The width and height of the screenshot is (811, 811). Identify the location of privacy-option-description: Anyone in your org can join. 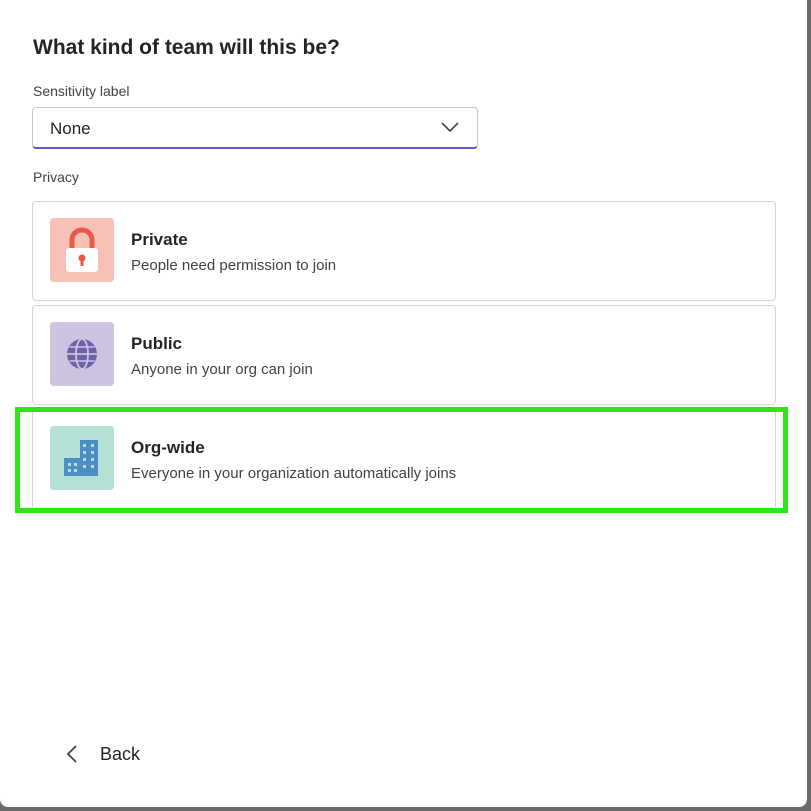
(222, 369).